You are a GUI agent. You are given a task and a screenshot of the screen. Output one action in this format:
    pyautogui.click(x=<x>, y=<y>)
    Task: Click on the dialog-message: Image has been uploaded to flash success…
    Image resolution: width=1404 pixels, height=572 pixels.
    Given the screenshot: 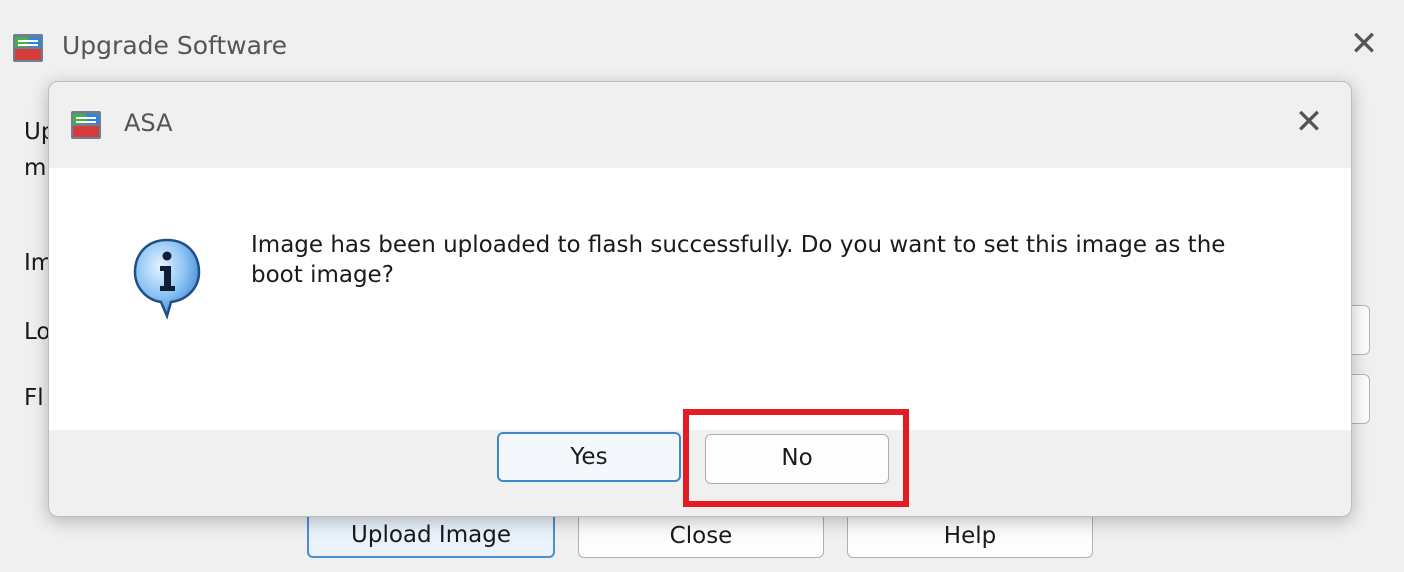 What is the action you would take?
    pyautogui.click(x=738, y=260)
    